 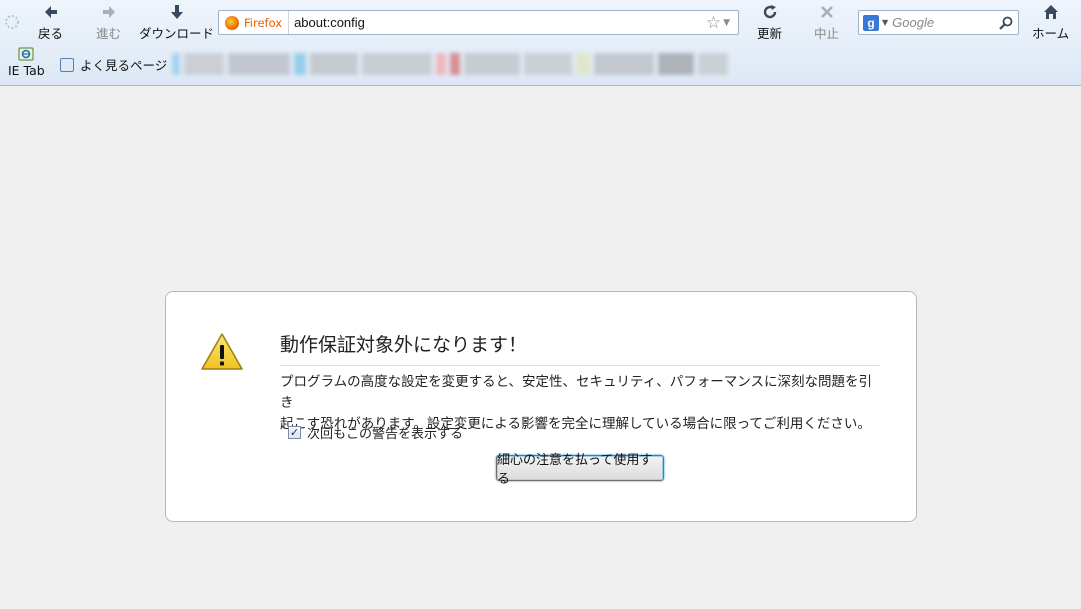 What do you see at coordinates (108, 12) in the screenshot?
I see `forward-arrow-icon` at bounding box center [108, 12].